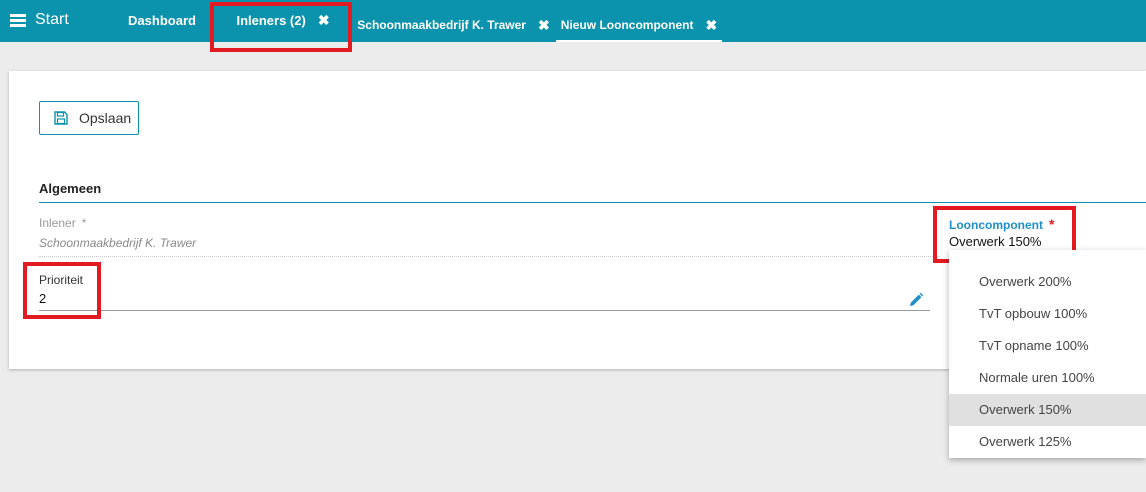 The height and width of the screenshot is (492, 1146). I want to click on dropdown-option-selected: Overwerk 150%, so click(1047, 410).